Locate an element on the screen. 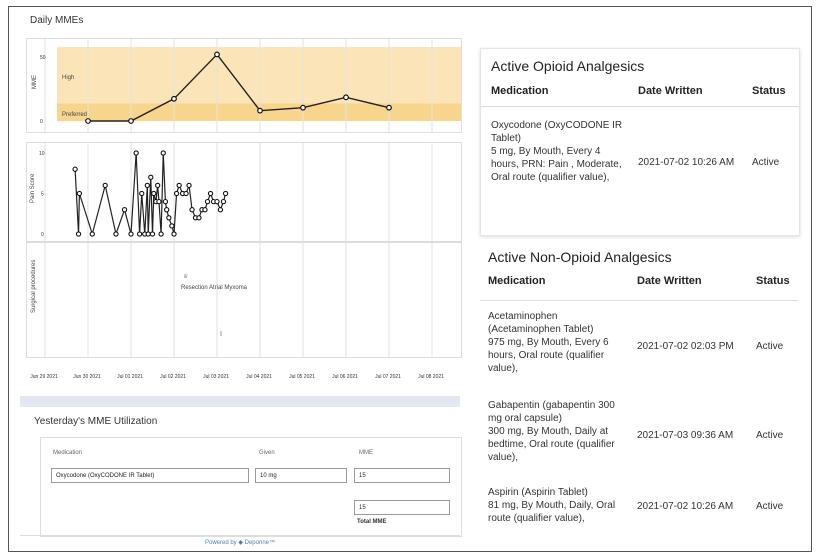 This screenshot has height=556, width=819. mme-chart: 50 0 MME High Preferred is located at coordinates (246, 85).